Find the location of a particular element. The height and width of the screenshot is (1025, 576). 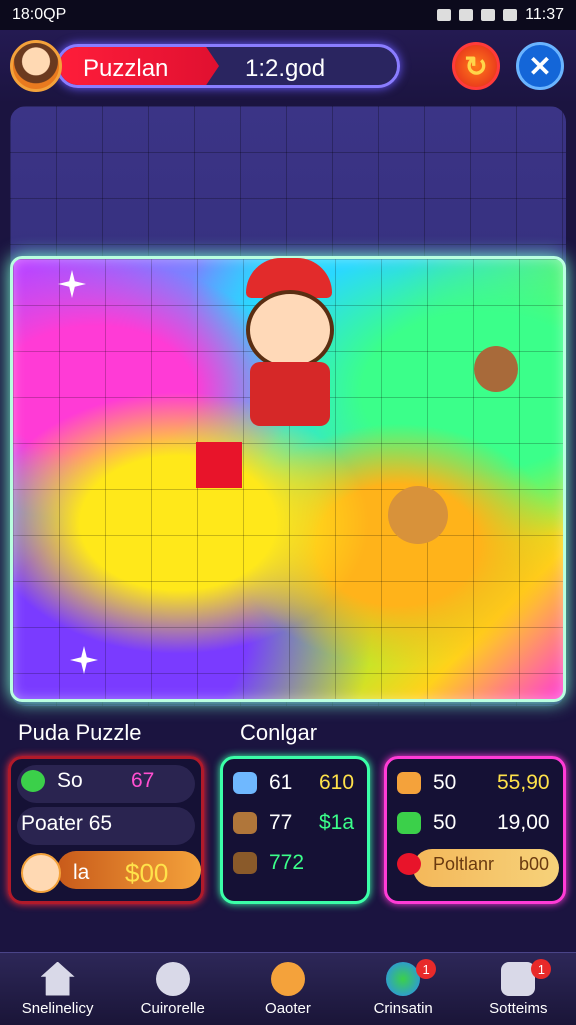

stat-row: 50 55,90 is located at coordinates (473, 783).